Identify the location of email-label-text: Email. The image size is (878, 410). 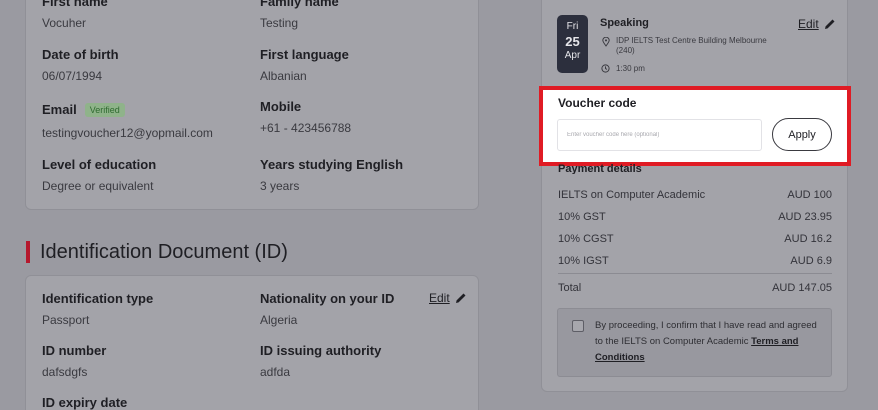
(59, 109).